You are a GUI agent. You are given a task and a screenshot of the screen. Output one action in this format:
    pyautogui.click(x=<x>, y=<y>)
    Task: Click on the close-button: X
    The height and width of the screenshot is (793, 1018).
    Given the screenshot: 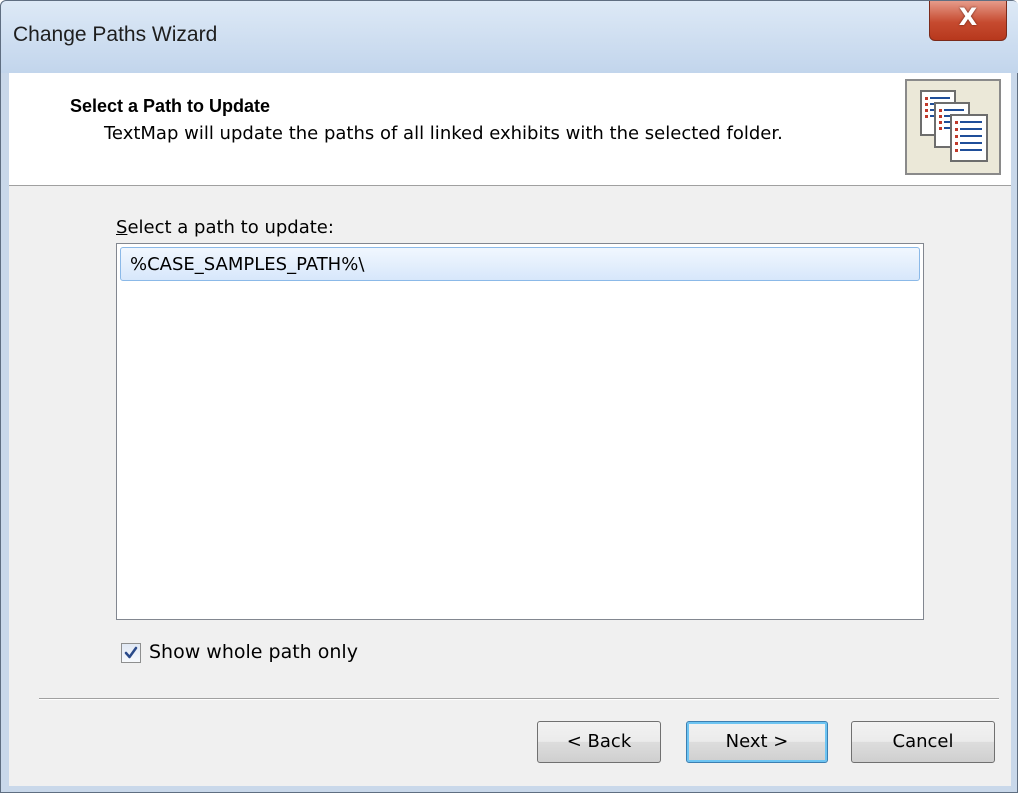 What is the action you would take?
    pyautogui.click(x=968, y=21)
    